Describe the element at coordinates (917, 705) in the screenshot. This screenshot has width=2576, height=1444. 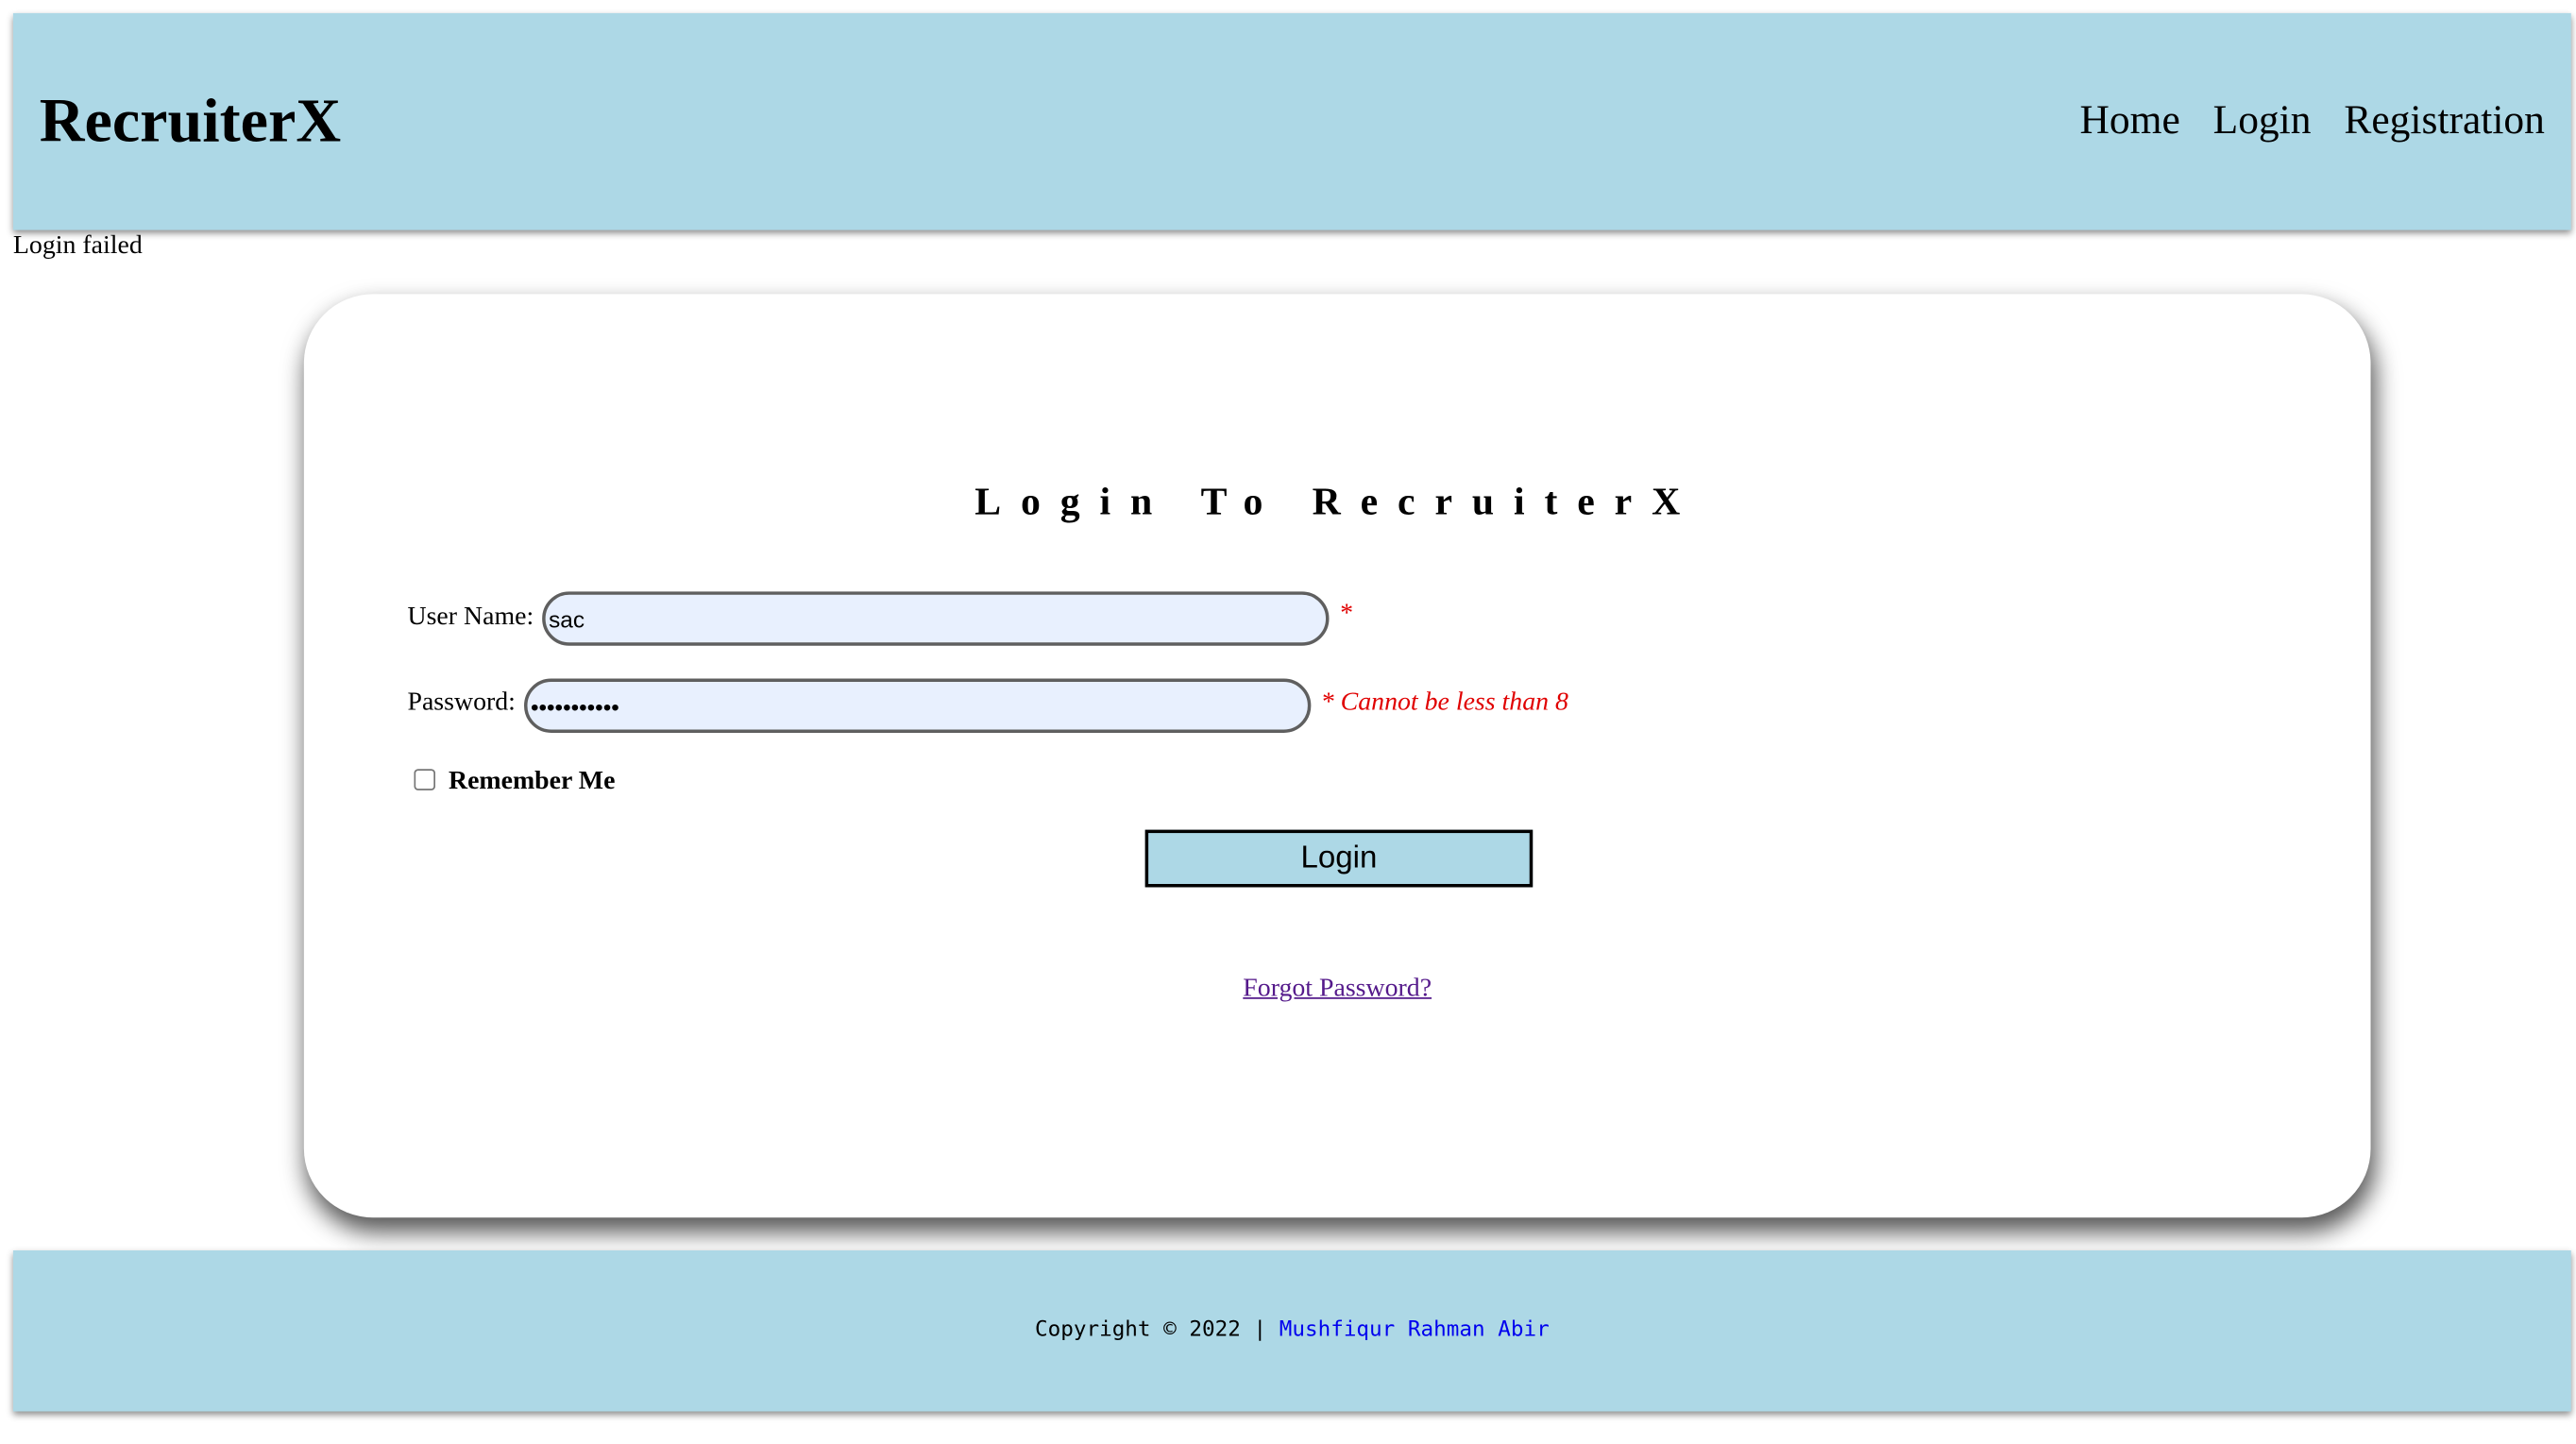
I see `password-input` at that location.